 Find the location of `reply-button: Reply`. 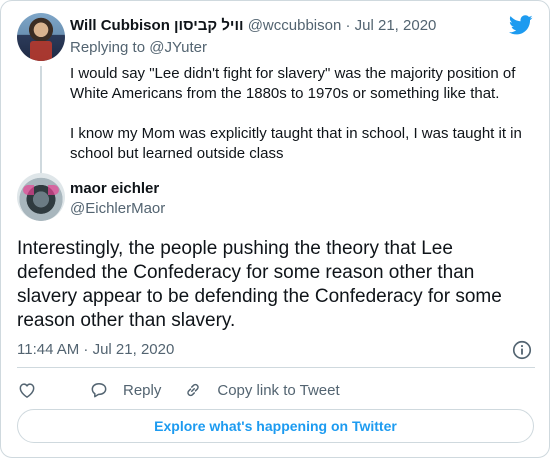

reply-button: Reply is located at coordinates (125, 390).